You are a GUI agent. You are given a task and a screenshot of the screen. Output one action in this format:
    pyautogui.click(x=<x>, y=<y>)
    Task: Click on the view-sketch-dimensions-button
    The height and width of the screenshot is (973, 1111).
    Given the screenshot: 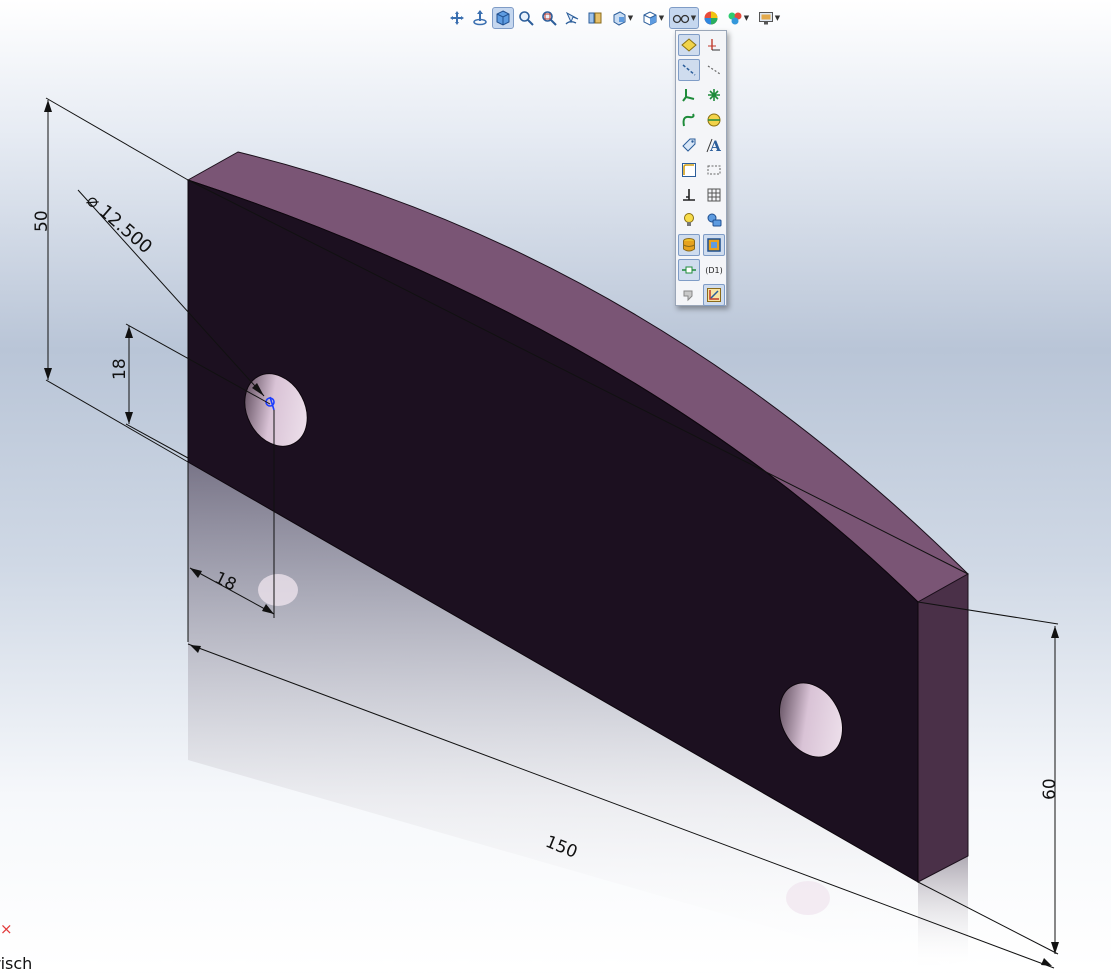 What is the action you would take?
    pyautogui.click(x=689, y=145)
    